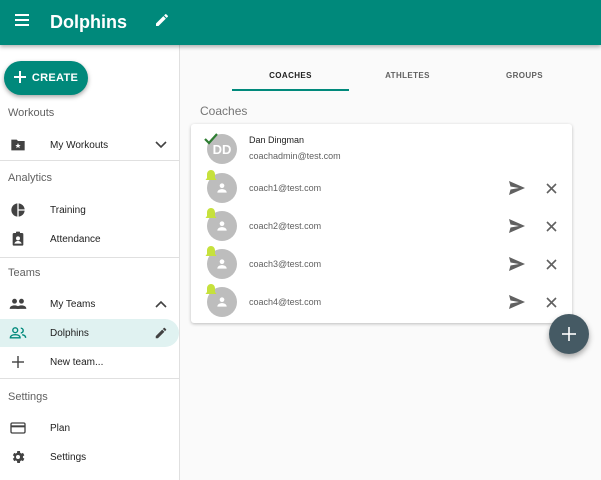 The height and width of the screenshot is (480, 601). I want to click on sidebar-item-attendance: Attendance, so click(89, 239).